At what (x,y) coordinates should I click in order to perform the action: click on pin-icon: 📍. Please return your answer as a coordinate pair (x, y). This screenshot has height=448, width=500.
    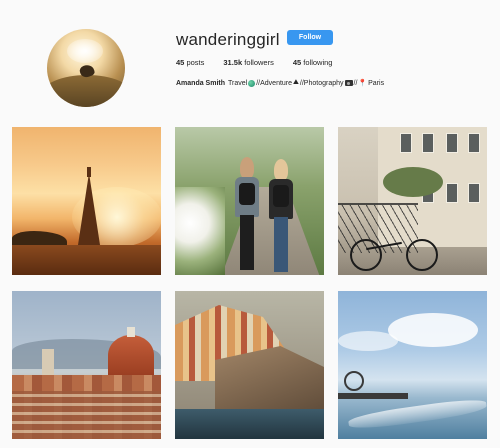
    Looking at the image, I should click on (363, 83).